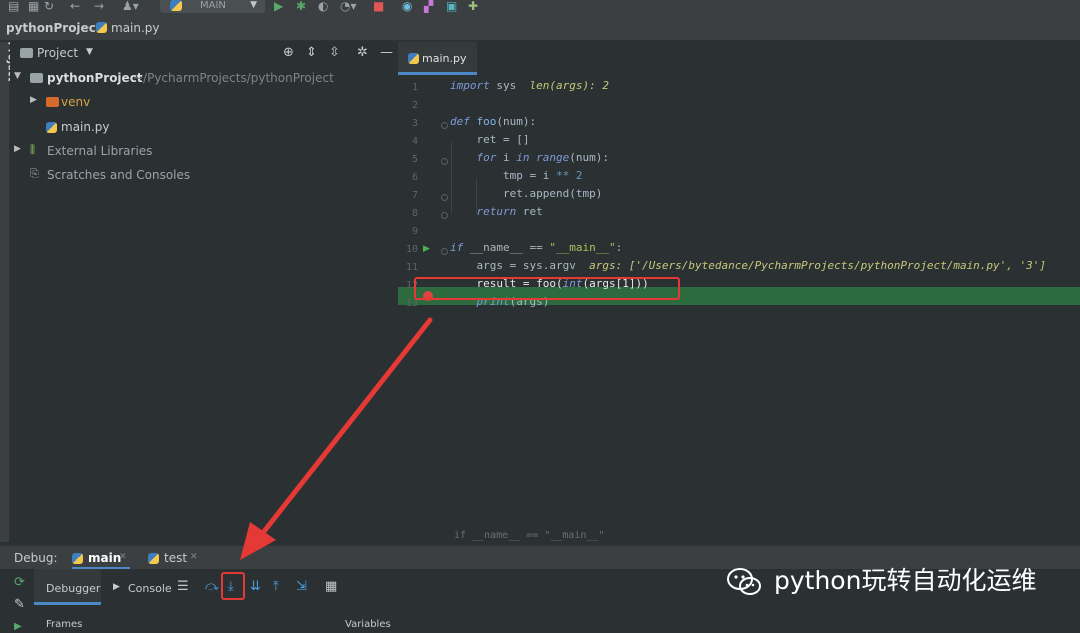  I want to click on forward-icon: →, so click(99, 6).